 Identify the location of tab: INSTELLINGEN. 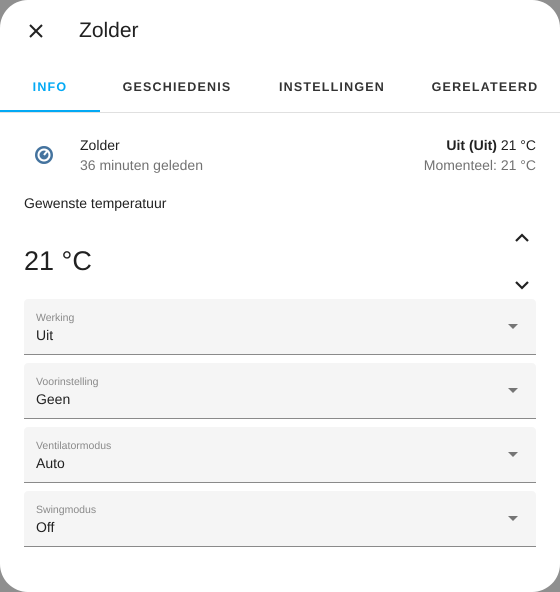
(332, 87).